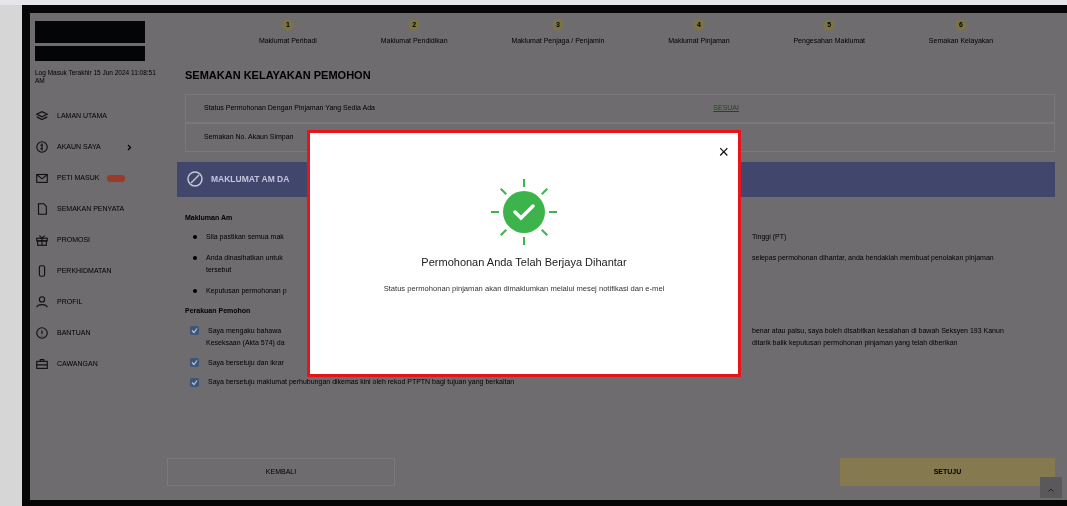  Describe the element at coordinates (278, 75) in the screenshot. I see `page-title: SEMAKAN KELAYAKAN PEMOHON` at that location.